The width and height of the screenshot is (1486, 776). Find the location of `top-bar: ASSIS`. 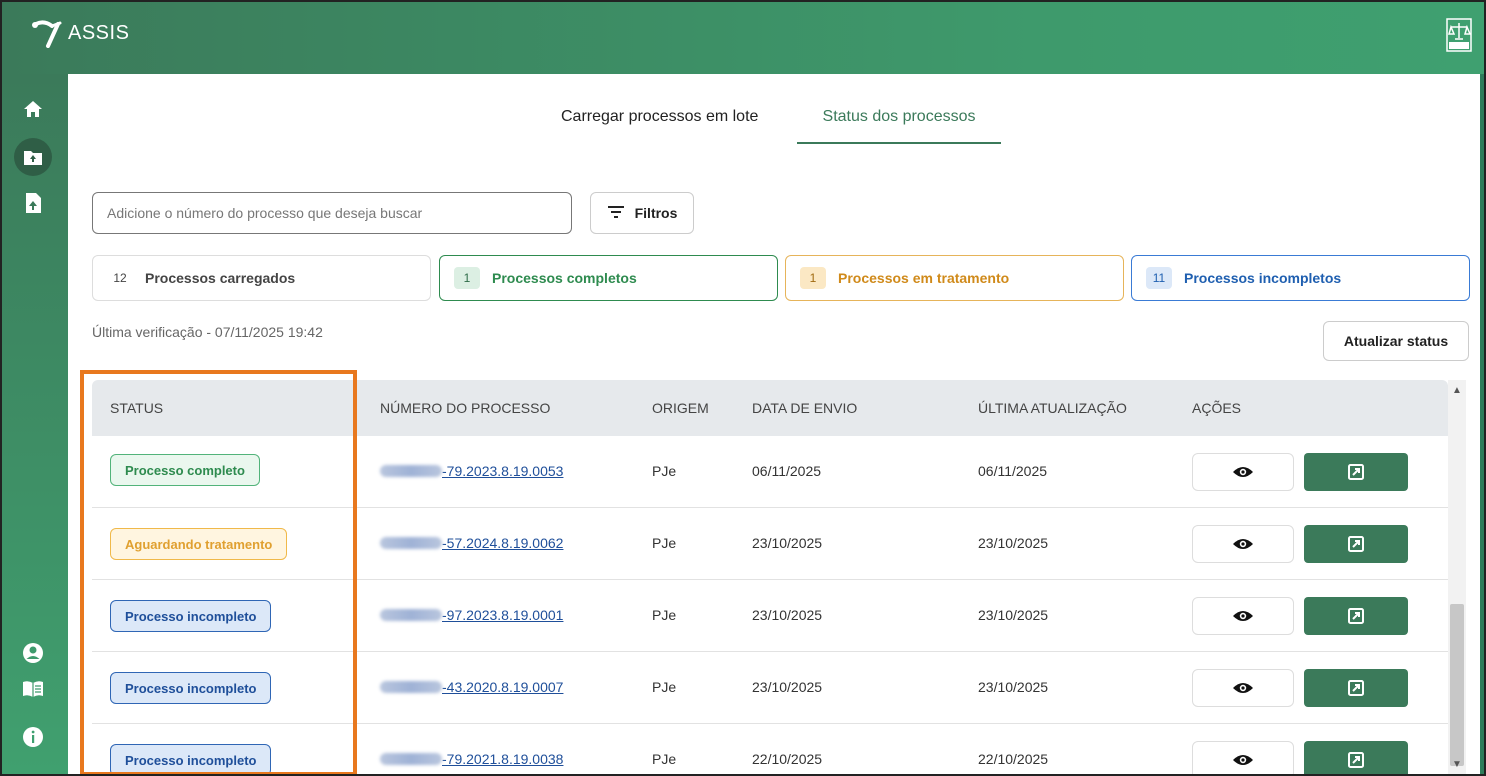

top-bar: ASSIS is located at coordinates (743, 37).